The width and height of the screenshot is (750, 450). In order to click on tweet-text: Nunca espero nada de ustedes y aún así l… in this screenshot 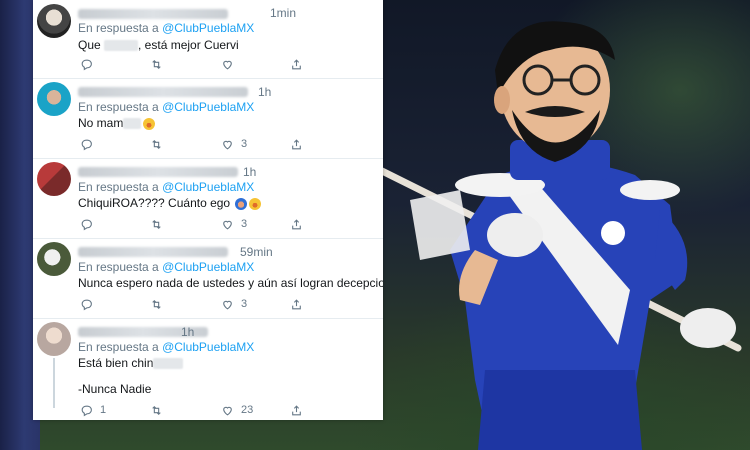, I will do `click(230, 283)`.